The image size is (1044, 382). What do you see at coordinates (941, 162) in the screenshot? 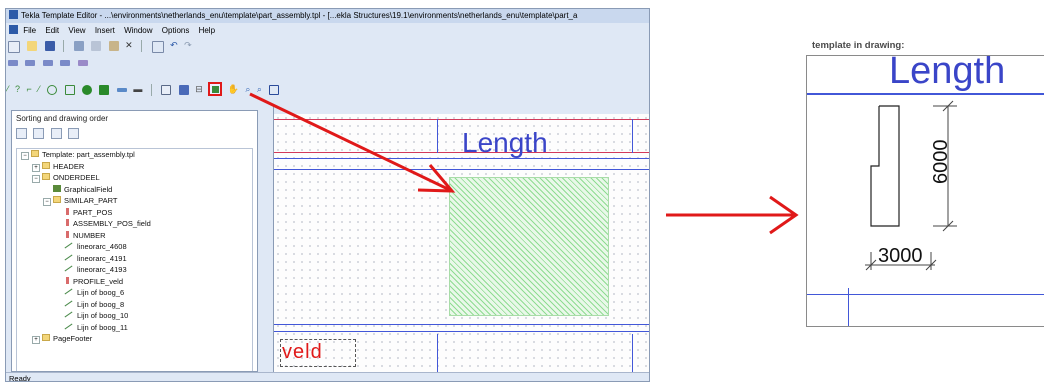
I see `height-dimension-text: 6000` at bounding box center [941, 162].